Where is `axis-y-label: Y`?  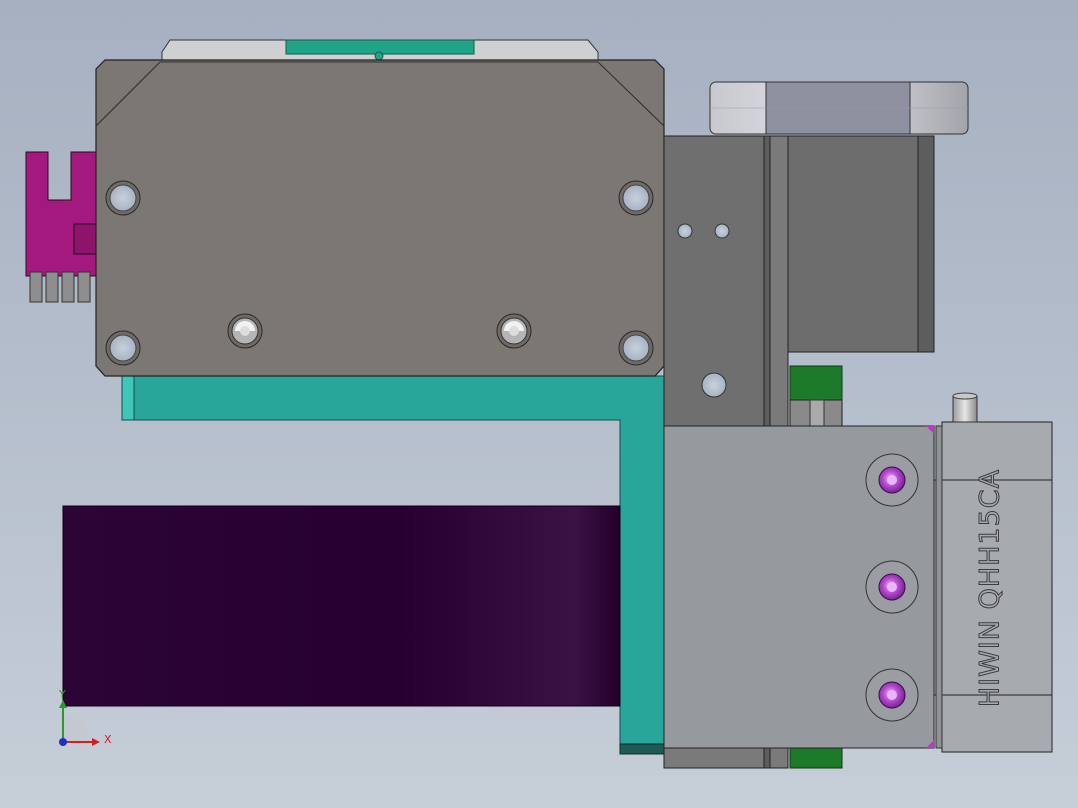
axis-y-label: Y is located at coordinates (62, 694).